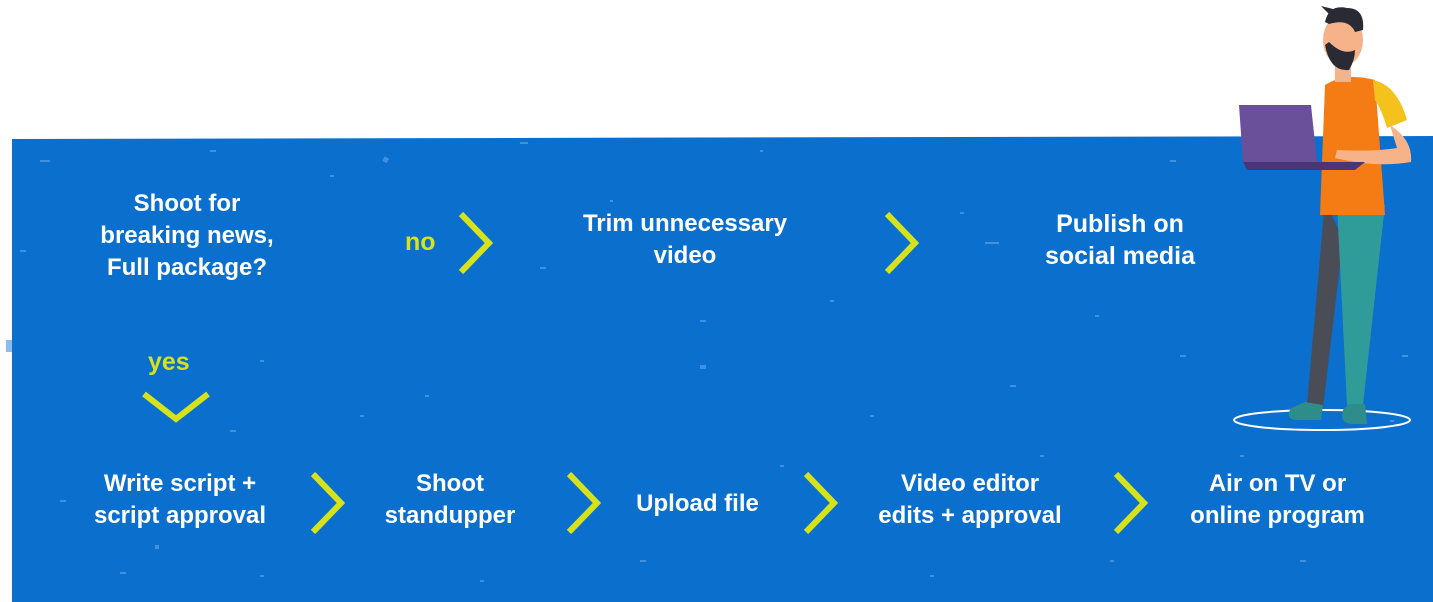  Describe the element at coordinates (180, 500) in the screenshot. I see `step-write-script: Write script + script approval` at that location.